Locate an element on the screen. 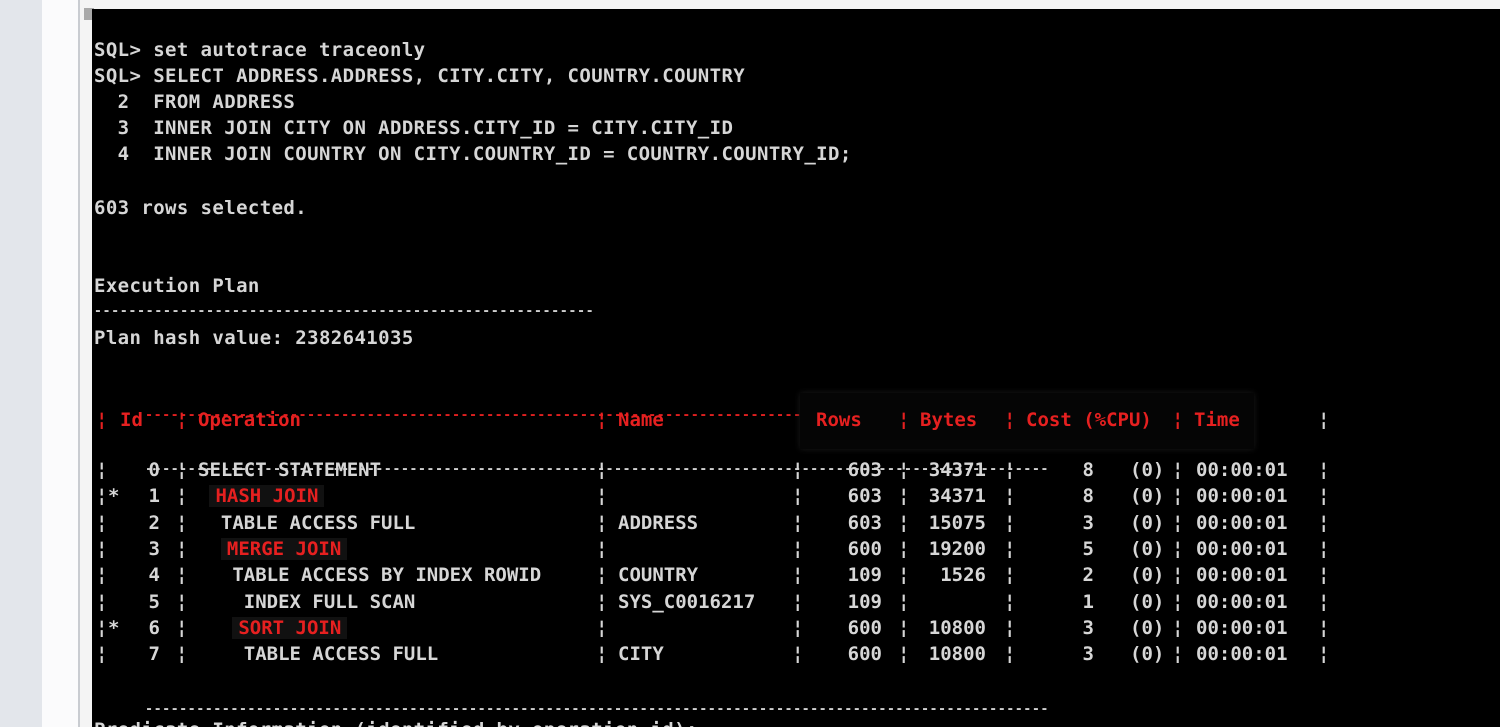 The width and height of the screenshot is (1500, 727). row-bytes: 15075 is located at coordinates (957, 523).